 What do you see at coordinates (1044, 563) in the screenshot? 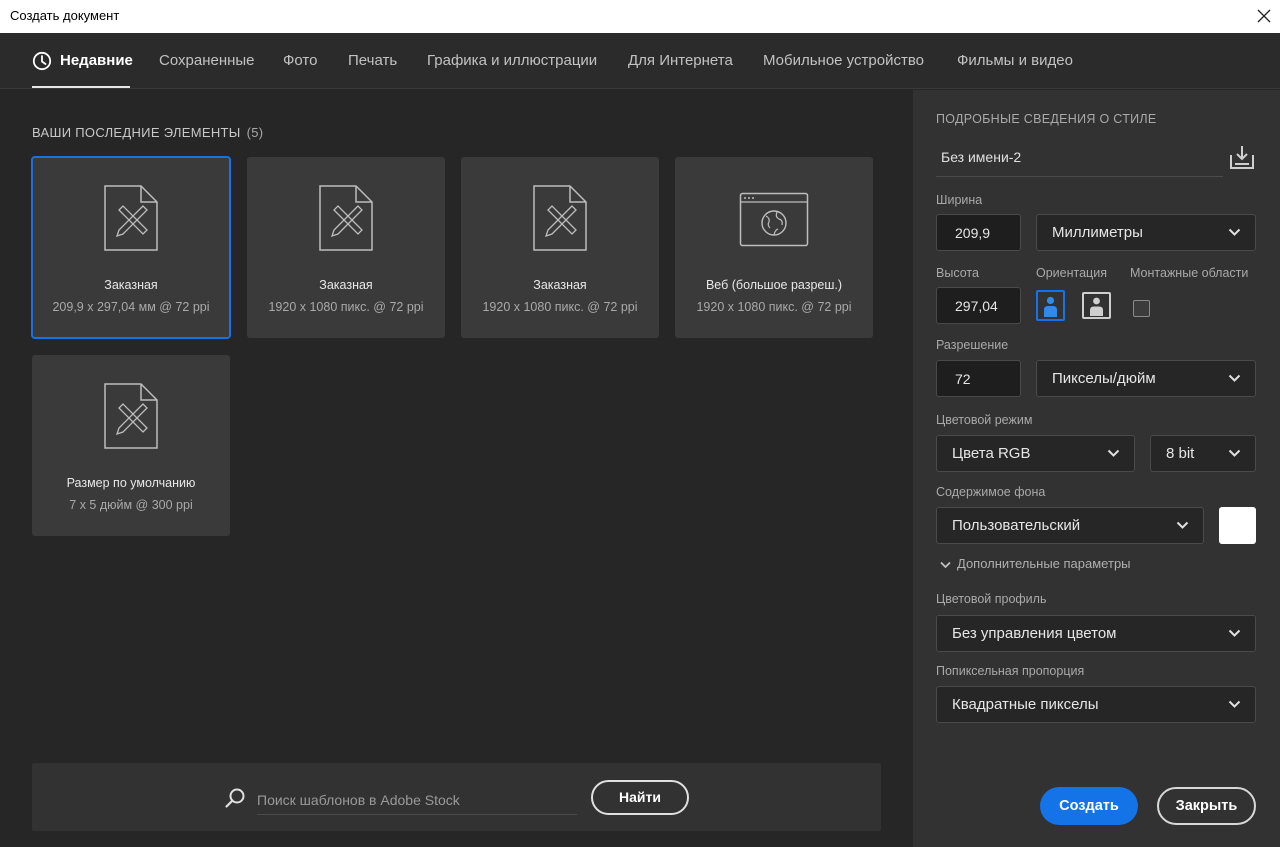
I see `advanced-options-label: Дополнительные параметры` at bounding box center [1044, 563].